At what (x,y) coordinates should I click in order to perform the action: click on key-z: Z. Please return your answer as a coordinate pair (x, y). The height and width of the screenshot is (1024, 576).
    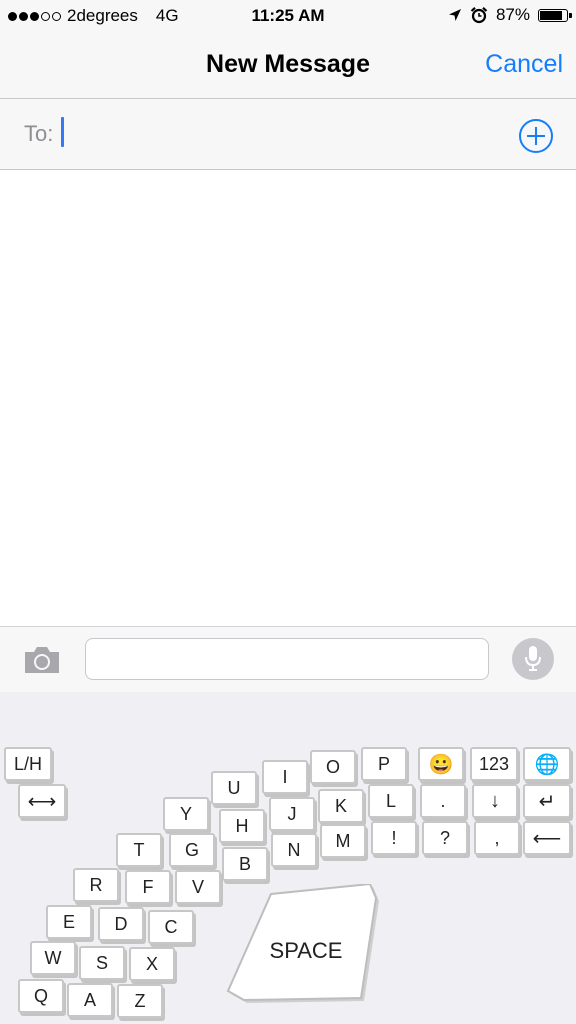
    Looking at the image, I should click on (140, 1001).